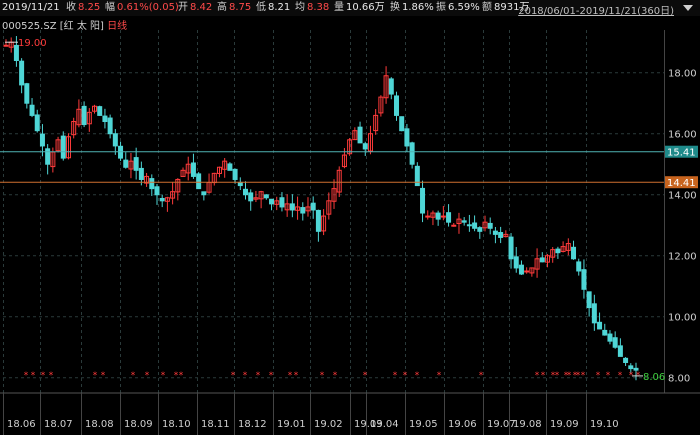 The image size is (700, 435). I want to click on high-annotation: 19.00, so click(32, 43).